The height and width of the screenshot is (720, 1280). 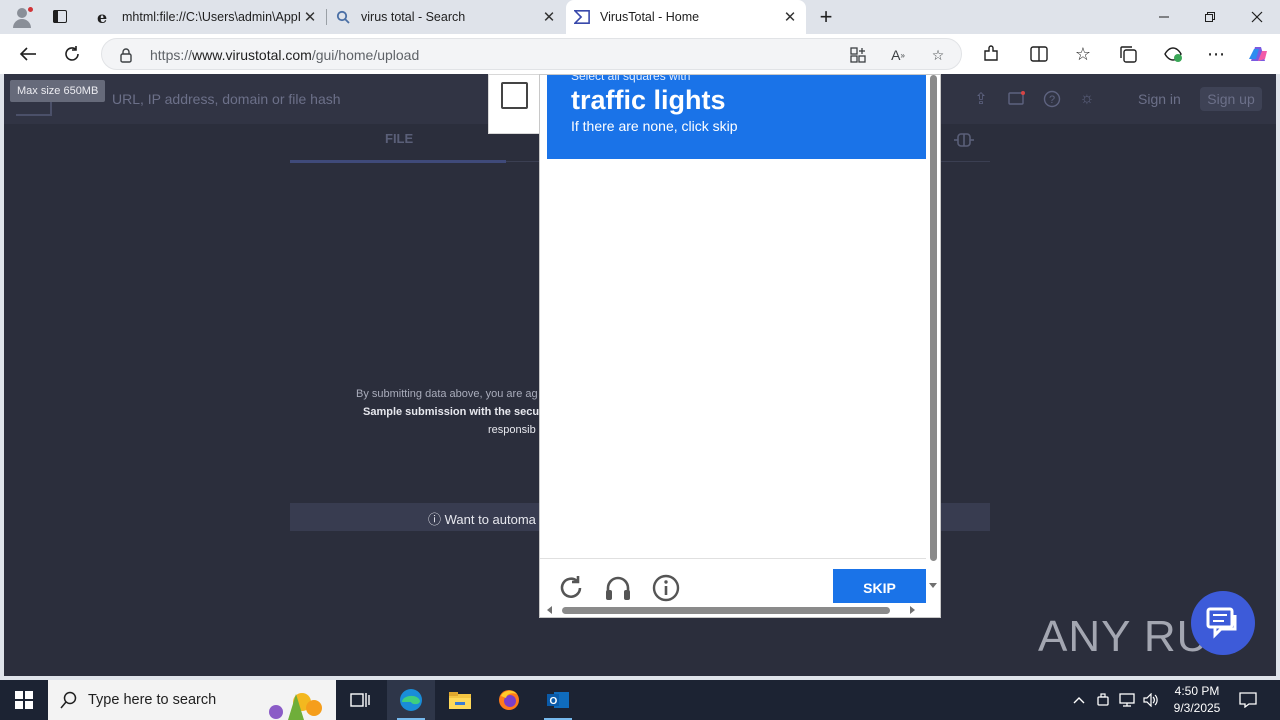 What do you see at coordinates (1159, 99) in the screenshot?
I see `sign-in-link: Sign in` at bounding box center [1159, 99].